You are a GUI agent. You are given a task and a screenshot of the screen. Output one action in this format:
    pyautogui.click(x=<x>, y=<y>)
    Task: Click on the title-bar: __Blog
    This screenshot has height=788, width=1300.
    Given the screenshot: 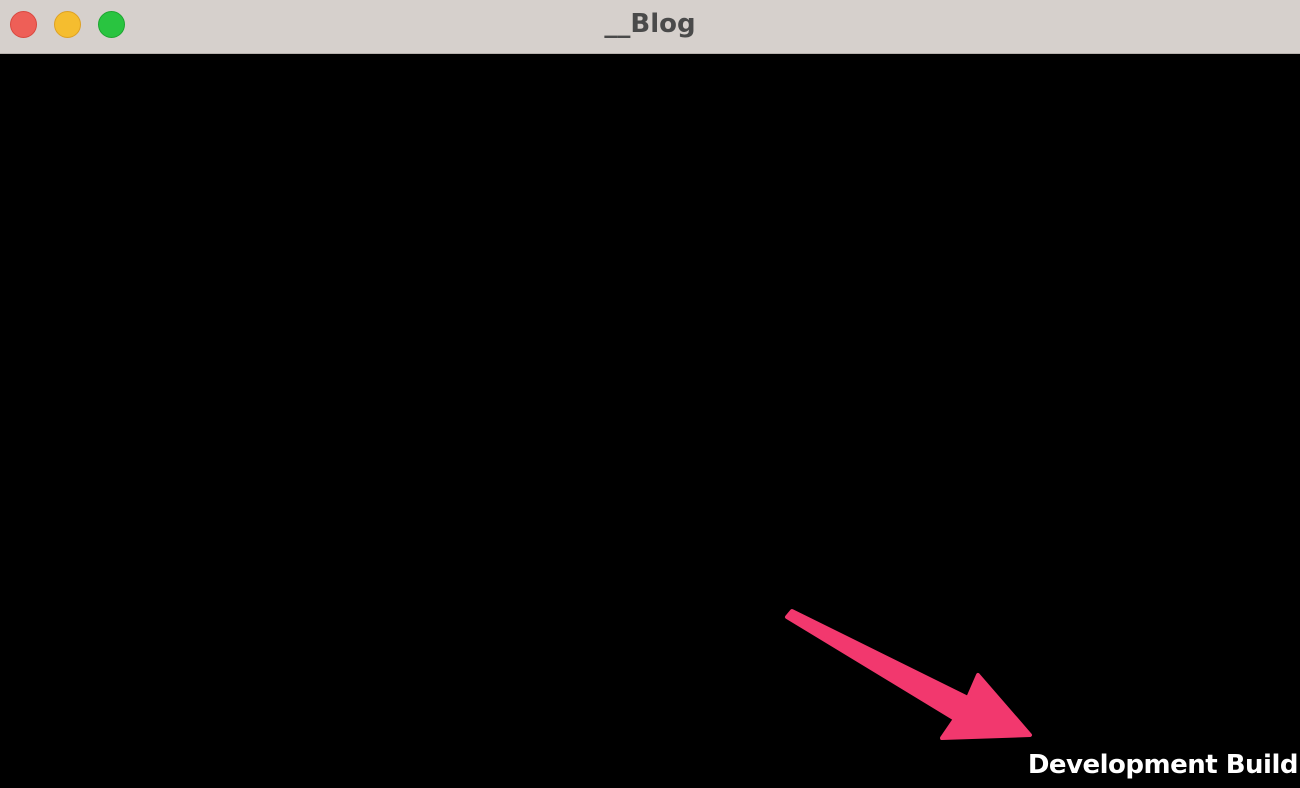 What is the action you would take?
    pyautogui.click(x=650, y=27)
    